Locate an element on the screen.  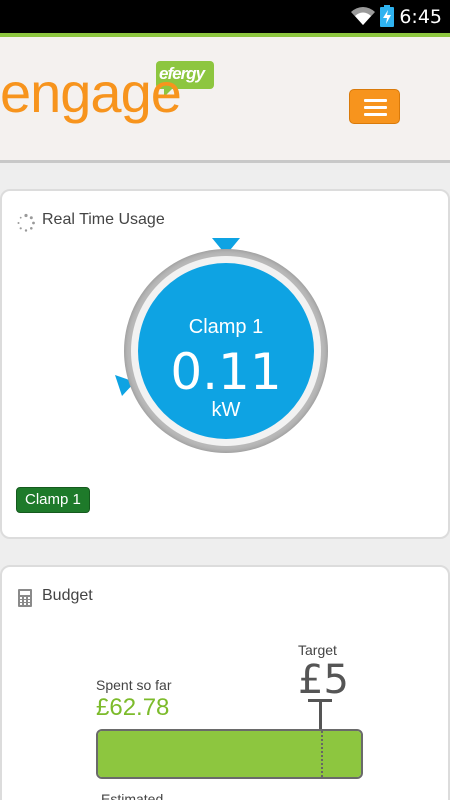
spent-value: £62.78 is located at coordinates (133, 707).